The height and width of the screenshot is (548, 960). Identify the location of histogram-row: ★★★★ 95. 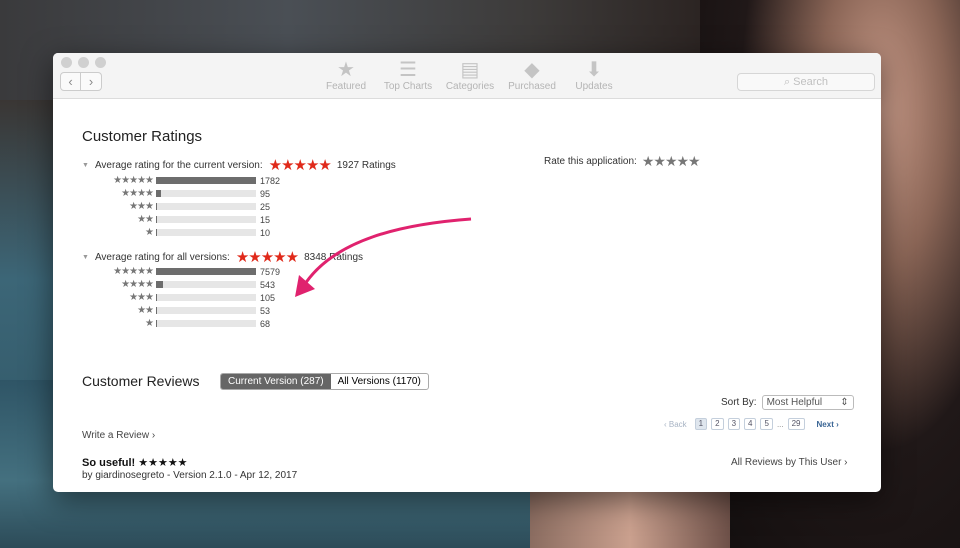
(175, 193).